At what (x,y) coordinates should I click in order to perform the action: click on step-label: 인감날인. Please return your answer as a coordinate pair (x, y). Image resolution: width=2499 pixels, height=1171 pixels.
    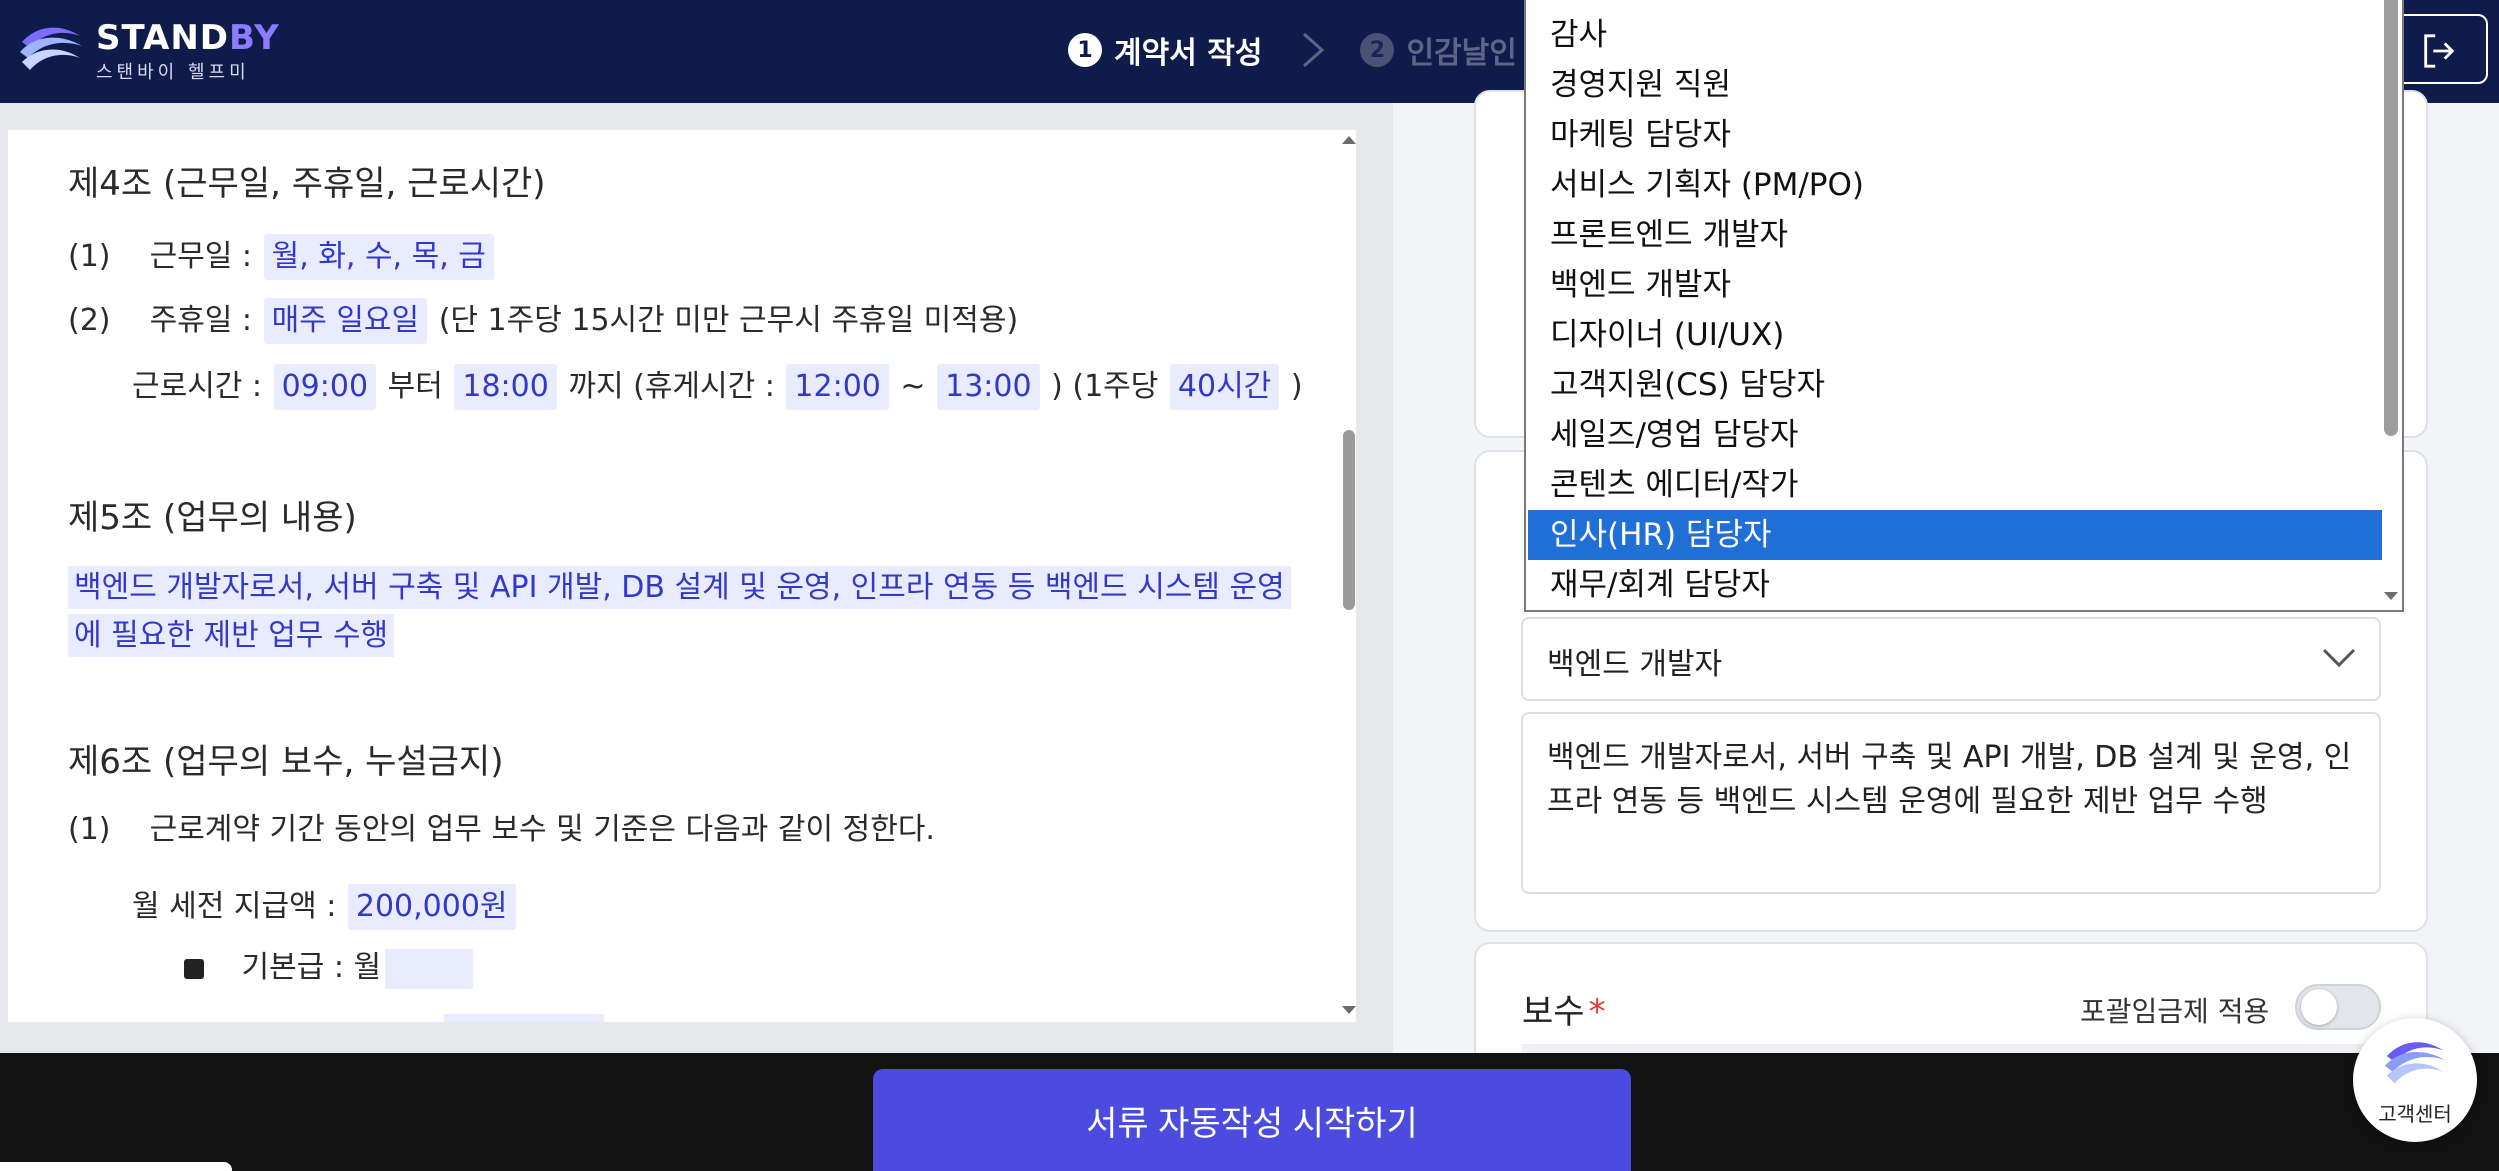
    Looking at the image, I should click on (1461, 53).